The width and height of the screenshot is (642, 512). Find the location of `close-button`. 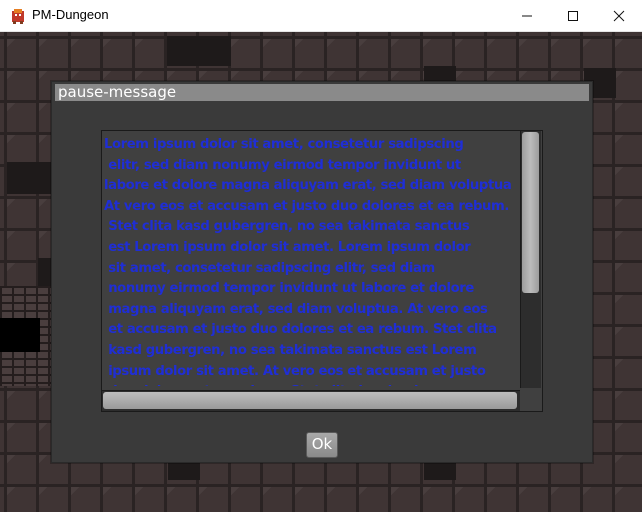

close-button is located at coordinates (619, 15).